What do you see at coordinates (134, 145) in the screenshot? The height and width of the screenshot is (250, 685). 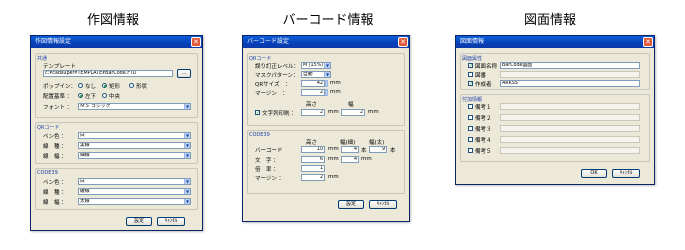 I see `qr-line-type-select: 実線 ▼` at bounding box center [134, 145].